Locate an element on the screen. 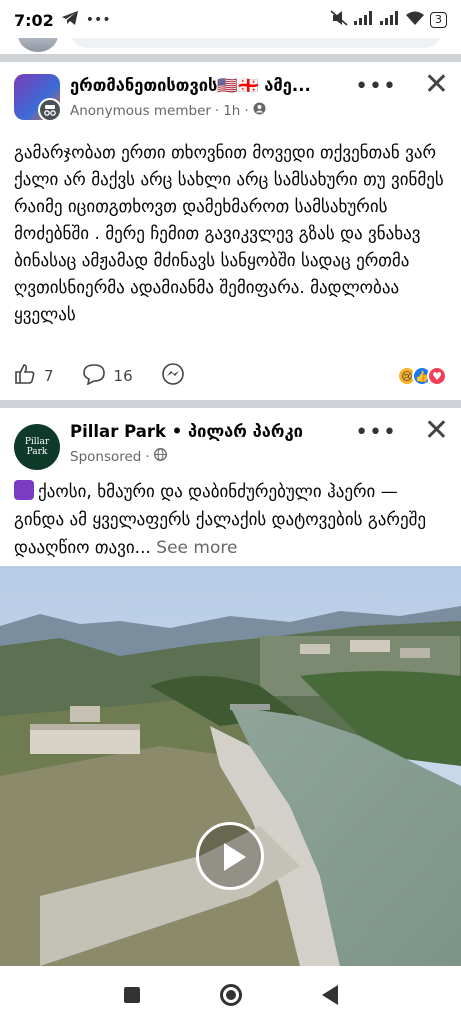 The width and height of the screenshot is (461, 1024). previous-comment-row is located at coordinates (230, 46).